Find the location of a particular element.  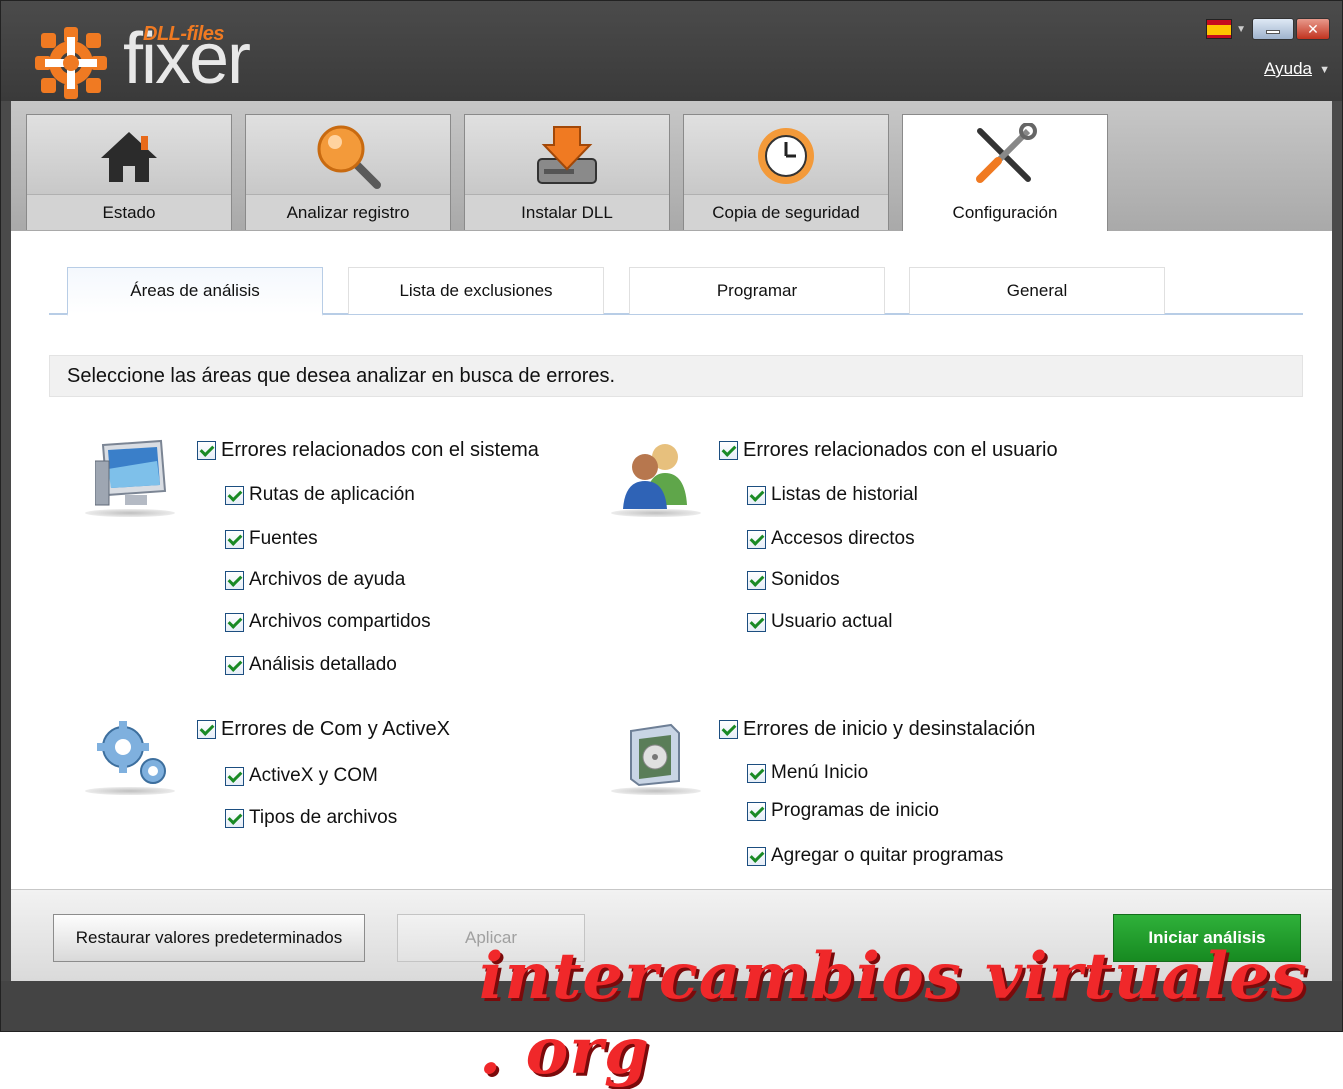

subtab-lista-de-exclusiones: Lista de exclusiones is located at coordinates (476, 290).